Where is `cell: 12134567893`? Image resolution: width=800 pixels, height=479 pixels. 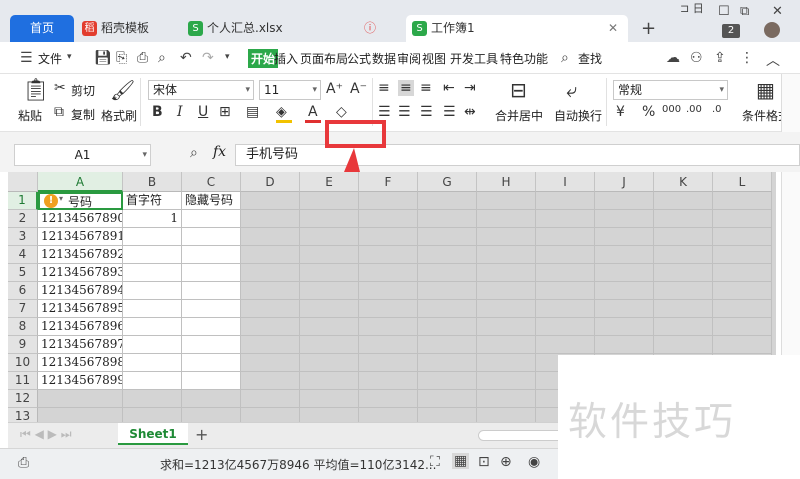 cell: 12134567893 is located at coordinates (80, 273).